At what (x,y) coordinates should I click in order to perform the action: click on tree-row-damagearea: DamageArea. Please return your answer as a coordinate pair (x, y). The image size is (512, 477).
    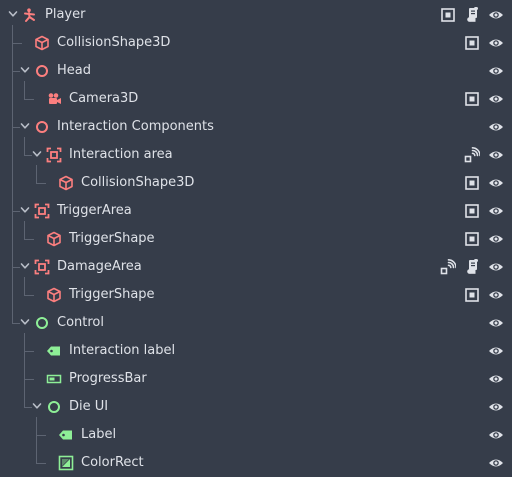
    Looking at the image, I should click on (256, 267).